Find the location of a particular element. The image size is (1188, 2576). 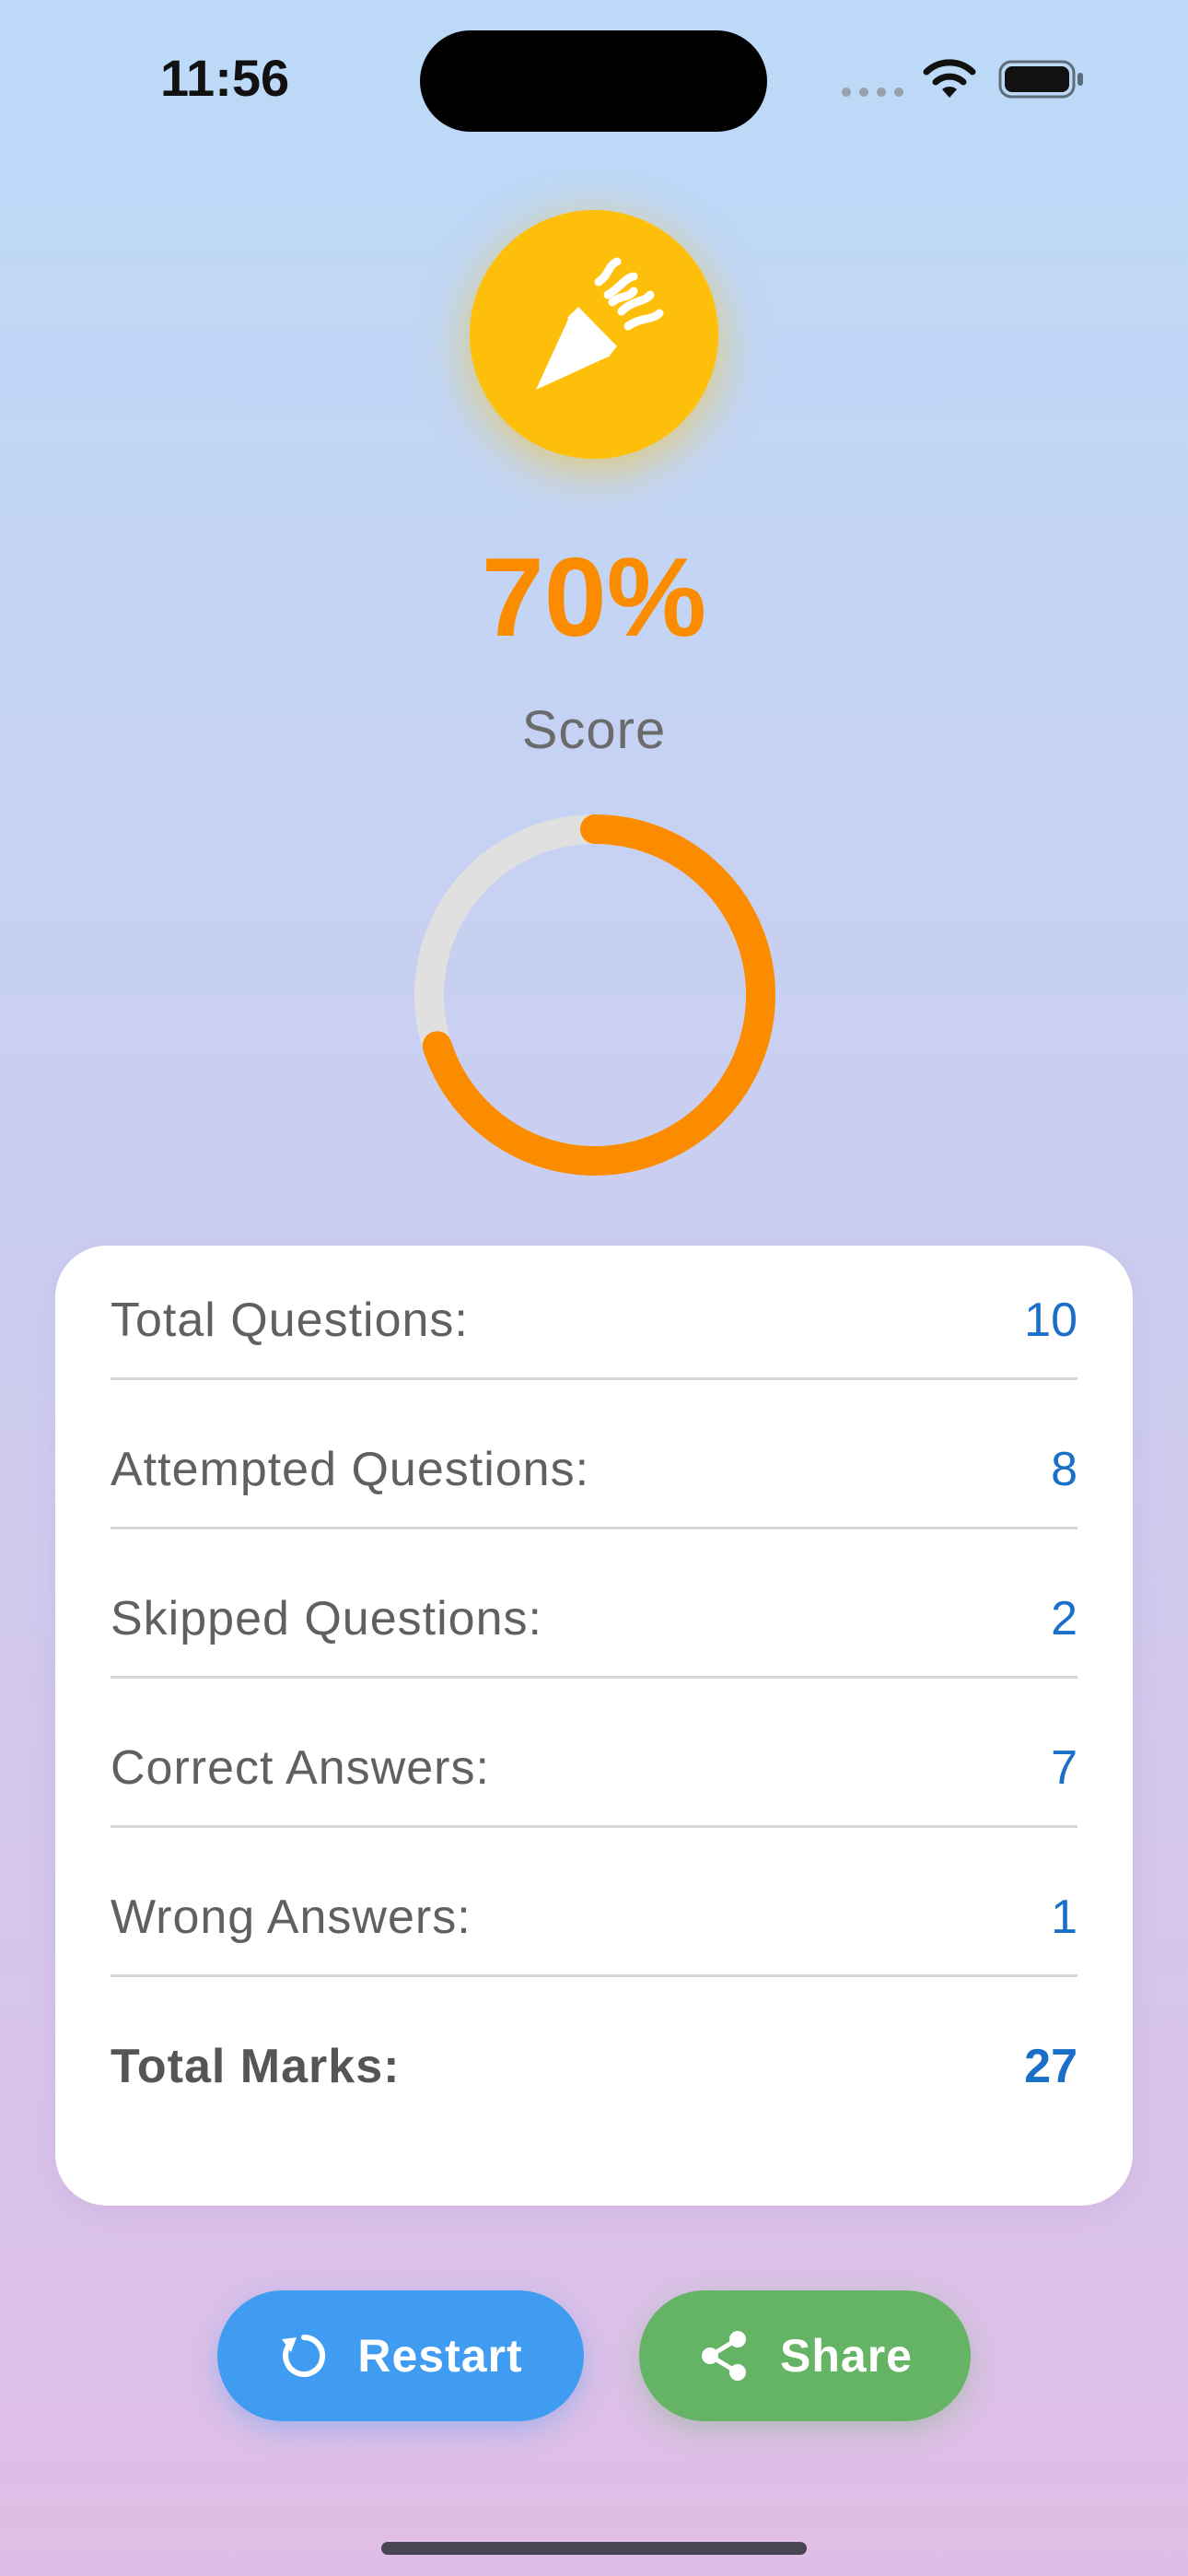

stat-value: 8 is located at coordinates (1064, 1469).